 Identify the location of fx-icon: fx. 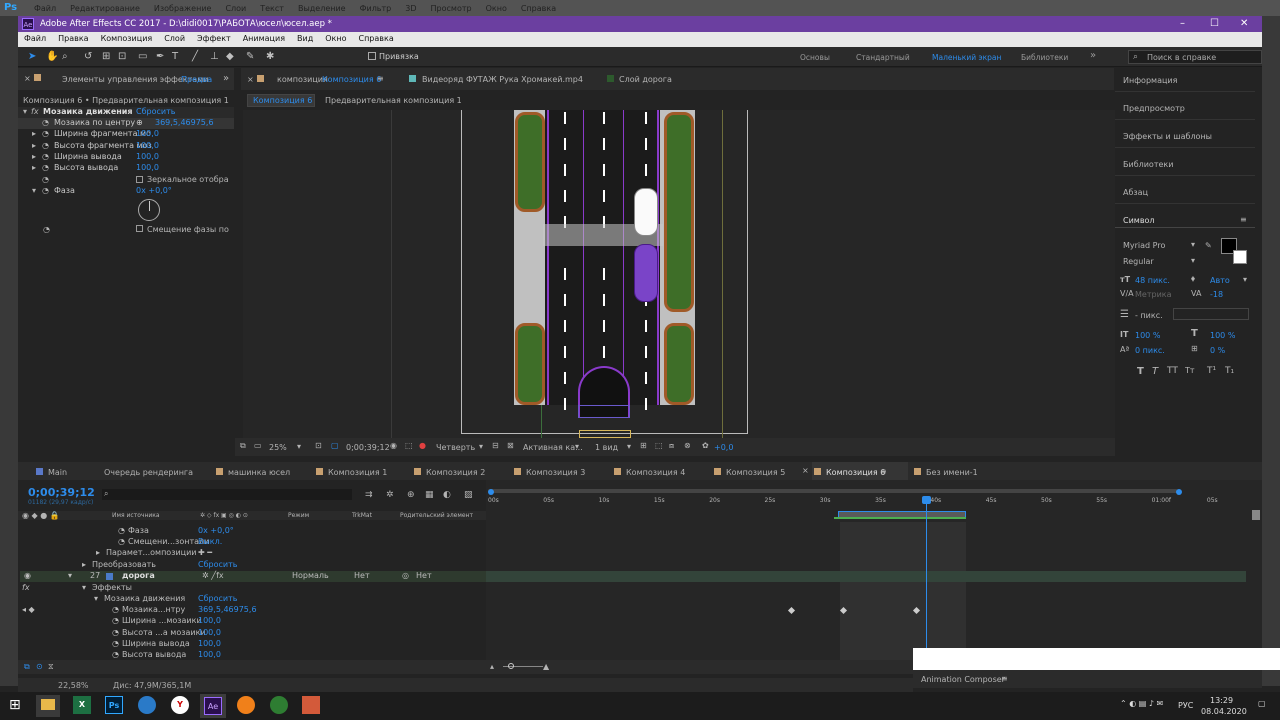
(26, 587).